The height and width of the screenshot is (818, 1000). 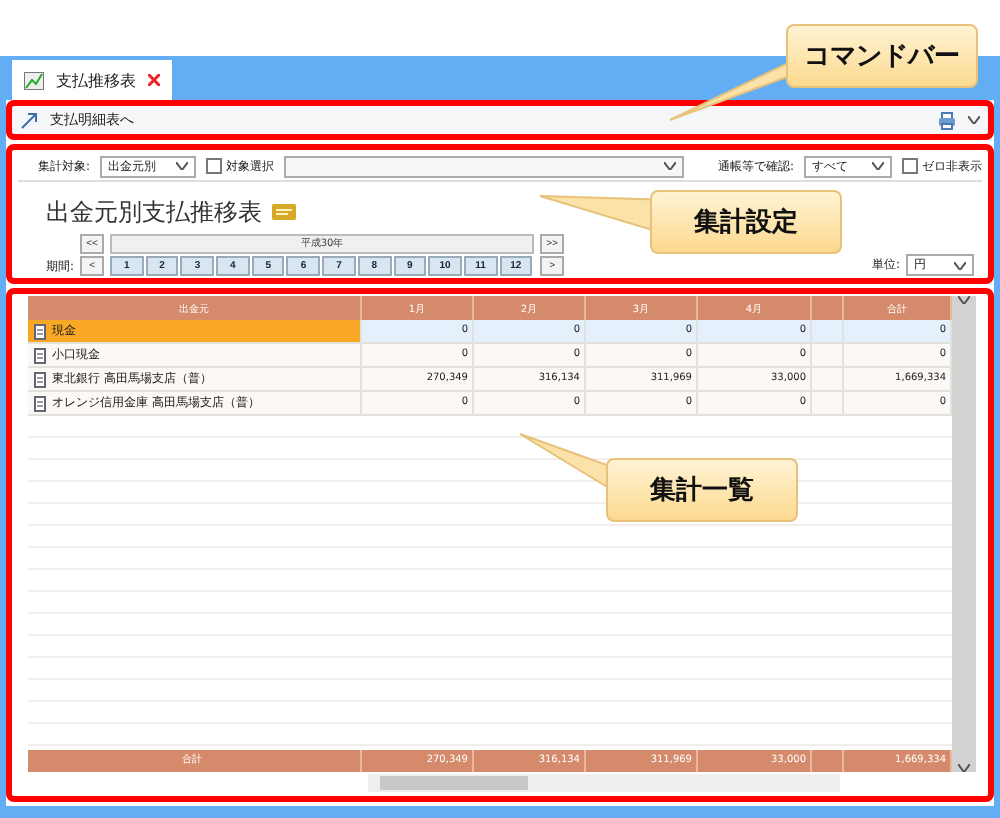 I want to click on report-title: 出金元別支払推移表, so click(x=154, y=212).